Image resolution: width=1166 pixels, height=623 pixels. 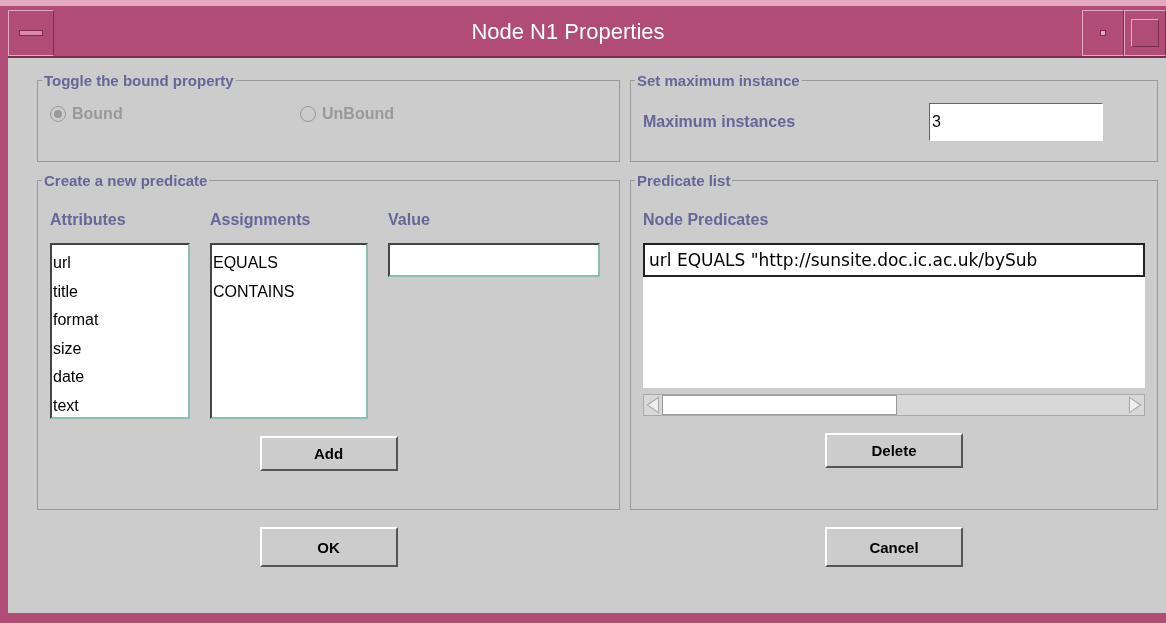 I want to click on list-item: url, so click(x=120, y=263).